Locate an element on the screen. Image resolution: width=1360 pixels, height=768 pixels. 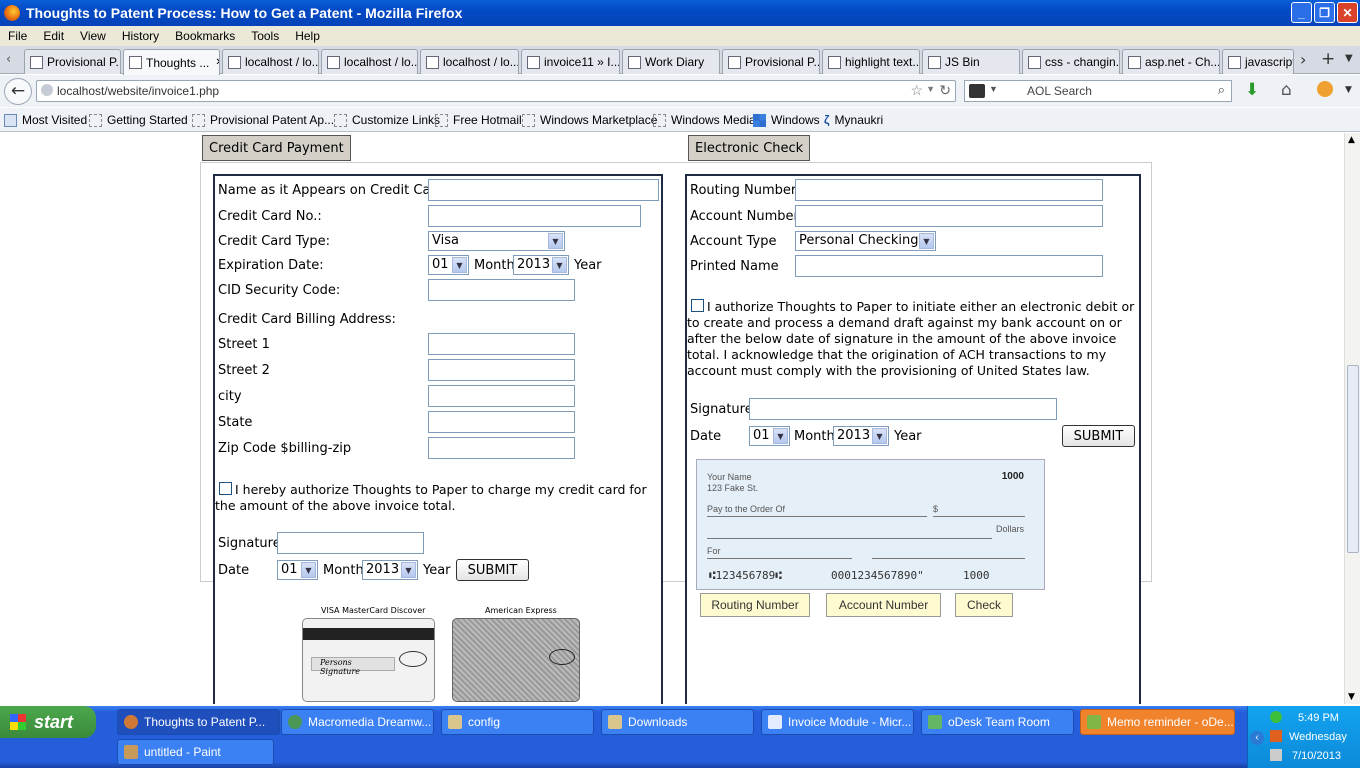
vertical-scrollbar: ▲ ▼ is located at coordinates (1352, 418).